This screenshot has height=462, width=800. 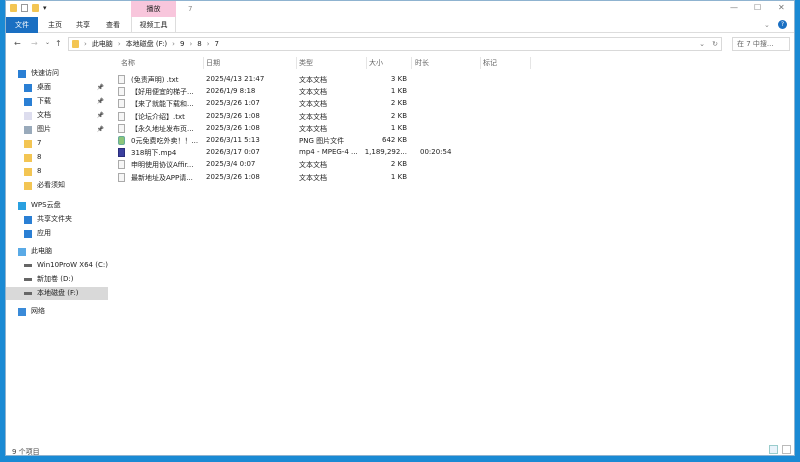 I want to click on column-name: 名称, so click(x=128, y=63).